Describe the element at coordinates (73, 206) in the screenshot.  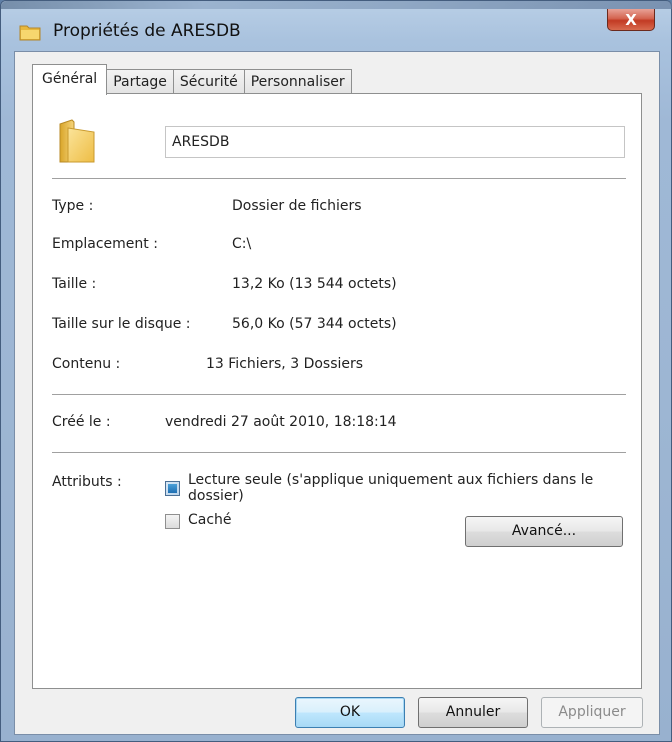
I see `type-label: Type :` at that location.